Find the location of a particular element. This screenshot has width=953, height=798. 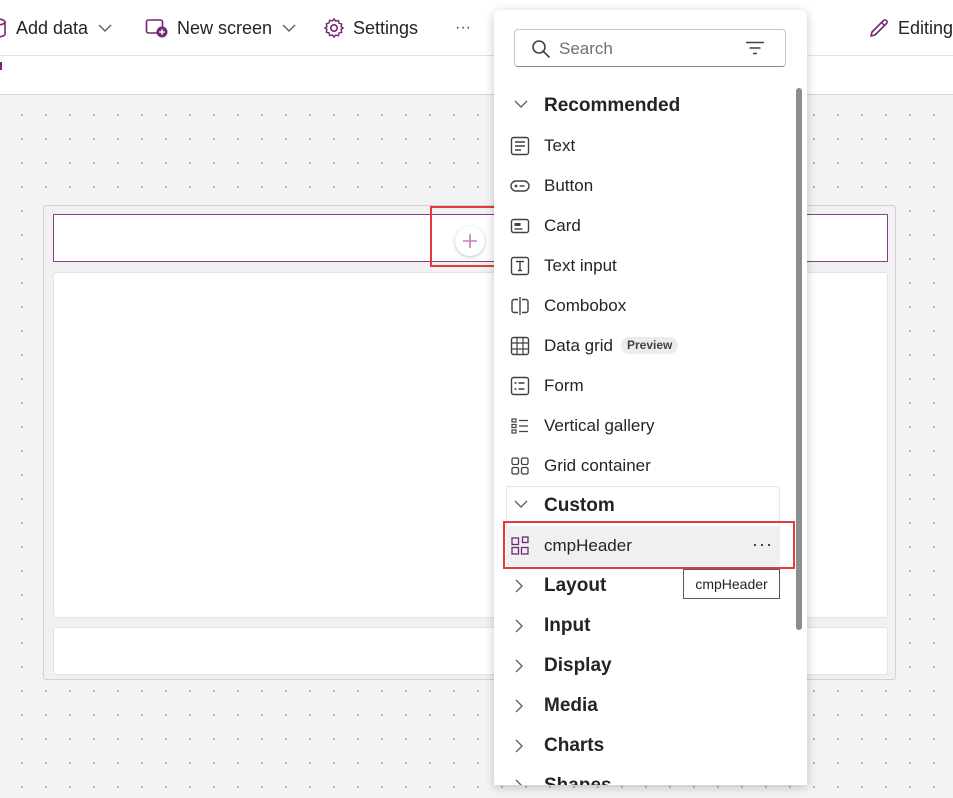

list-item-text-input: Text input is located at coordinates (643, 266).